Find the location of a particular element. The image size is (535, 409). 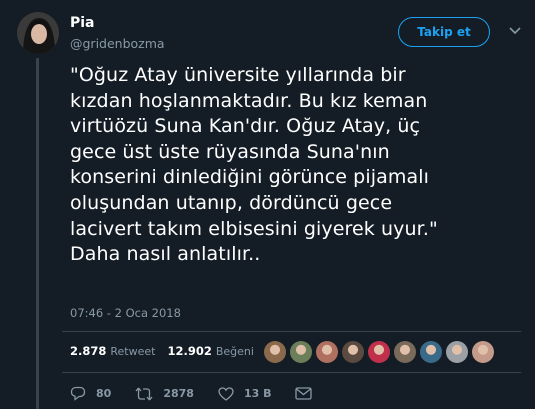

retweet-button: 2878 is located at coordinates (164, 394).